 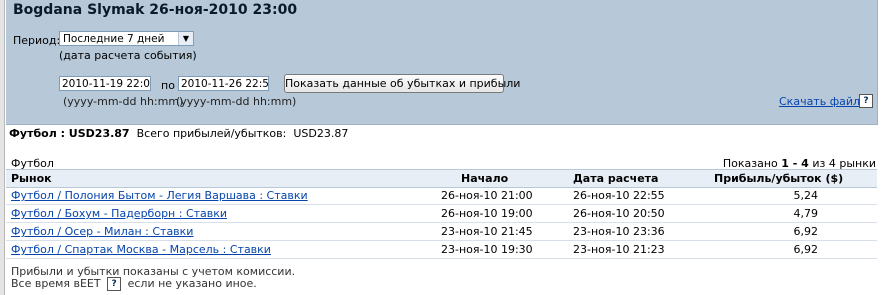 I want to click on timezone-note: Все время вЕЕТ ? если не указано иное., so click(x=134, y=284).